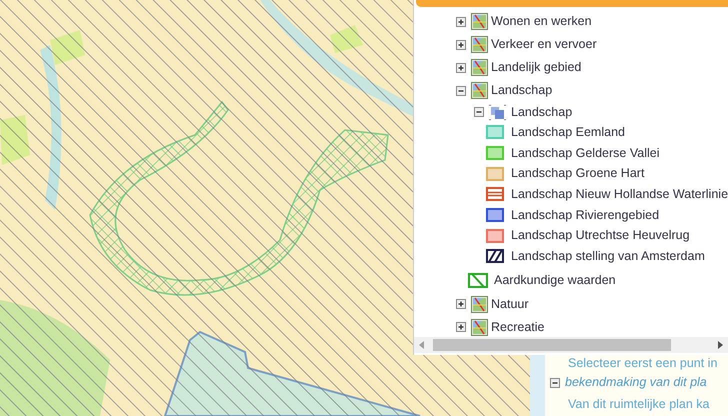  Describe the element at coordinates (639, 404) in the screenshot. I see `info-text: Van dit ruimtelijke plan ka` at that location.